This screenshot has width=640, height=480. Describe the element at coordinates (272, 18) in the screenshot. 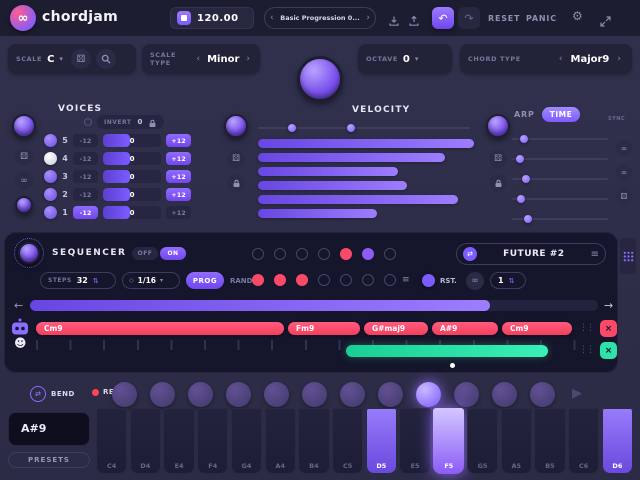

I see `preset-prev-icon: ‹` at that location.